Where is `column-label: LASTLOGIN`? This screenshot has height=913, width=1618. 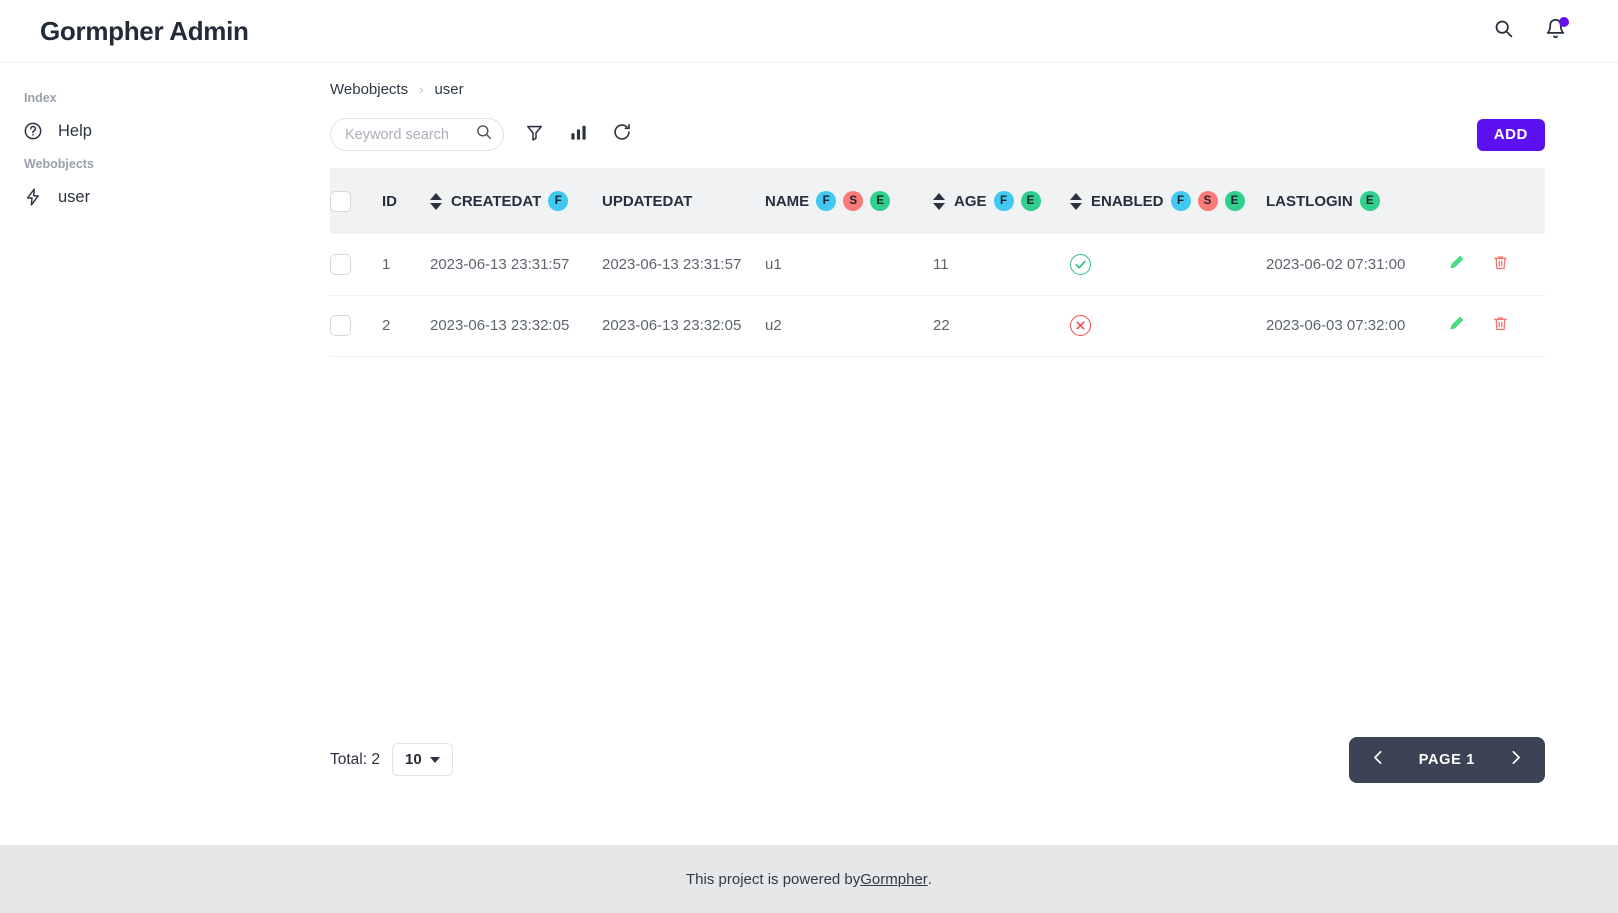 column-label: LASTLOGIN is located at coordinates (1309, 201).